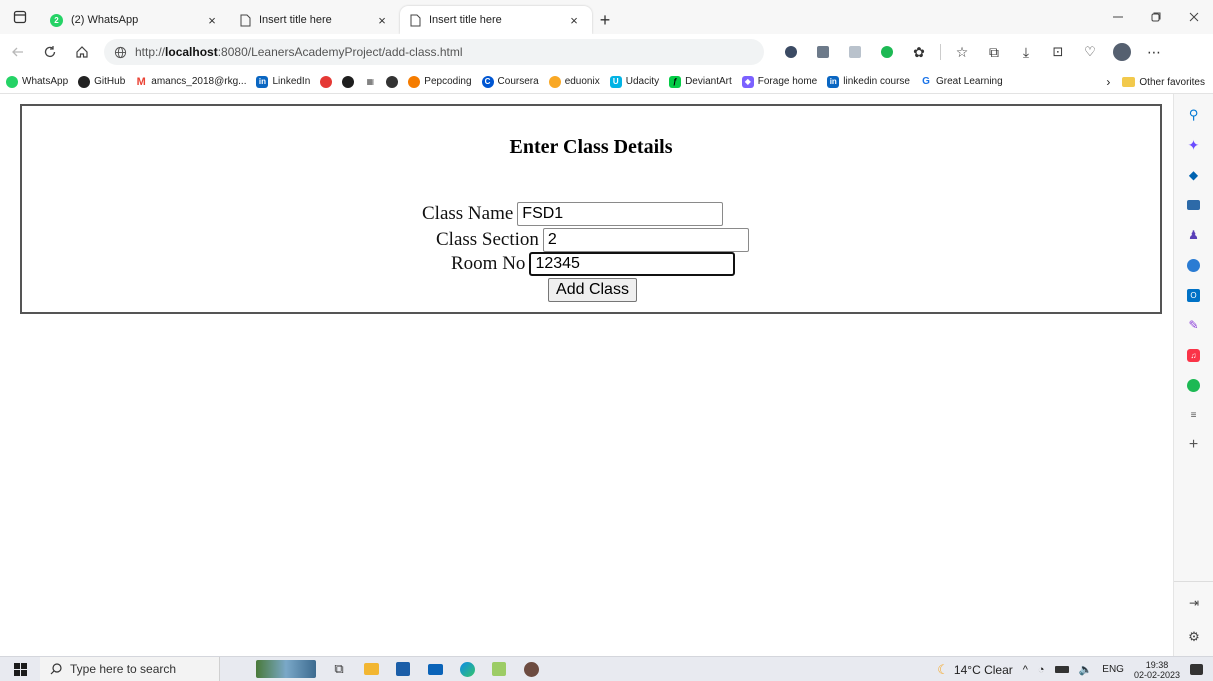 The width and height of the screenshot is (1213, 681). Describe the element at coordinates (868, 81) in the screenshot. I see `favorite-linkedin-course: in linkedin course` at that location.